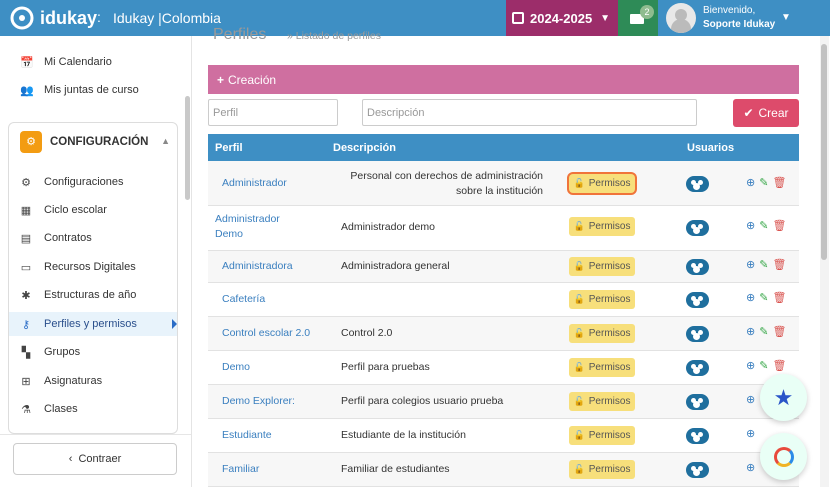 Image resolution: width=830 pixels, height=487 pixels. Describe the element at coordinates (49, 409) in the screenshot. I see `sidebar-item-clases: ⚗ Clases` at that location.